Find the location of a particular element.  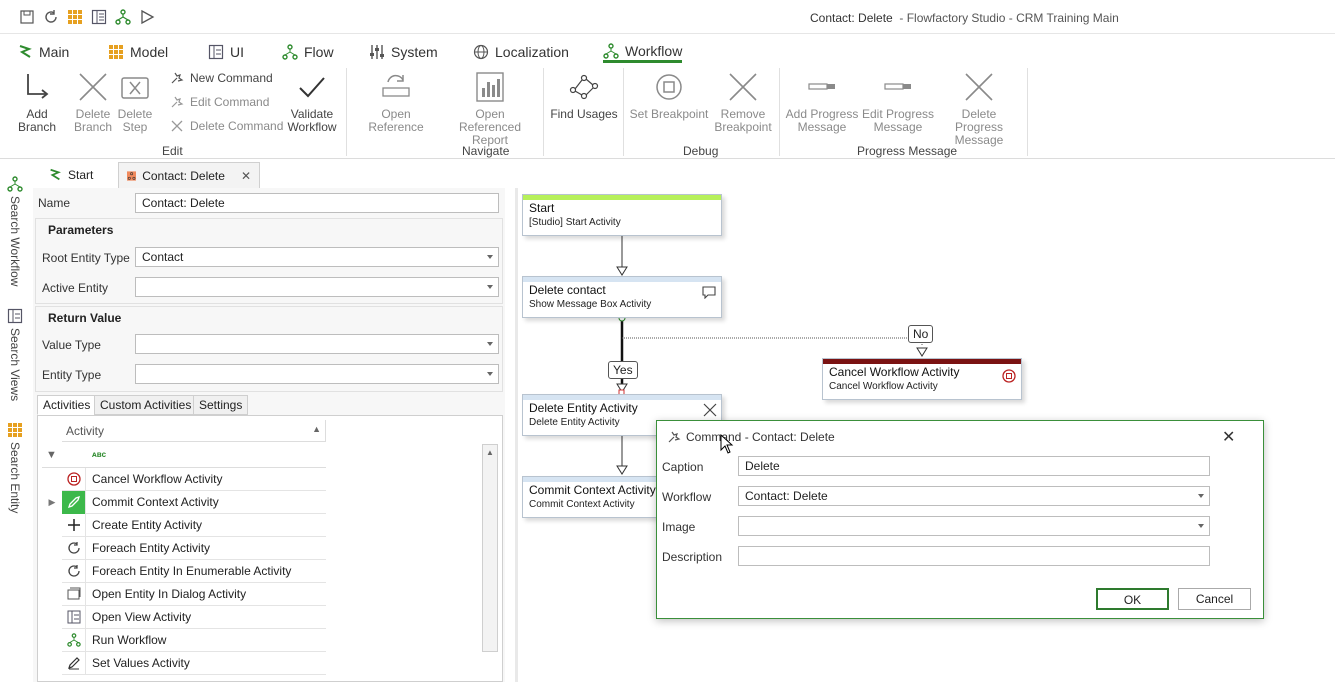

open-reference-button: Open Reference is located at coordinates (396, 99).